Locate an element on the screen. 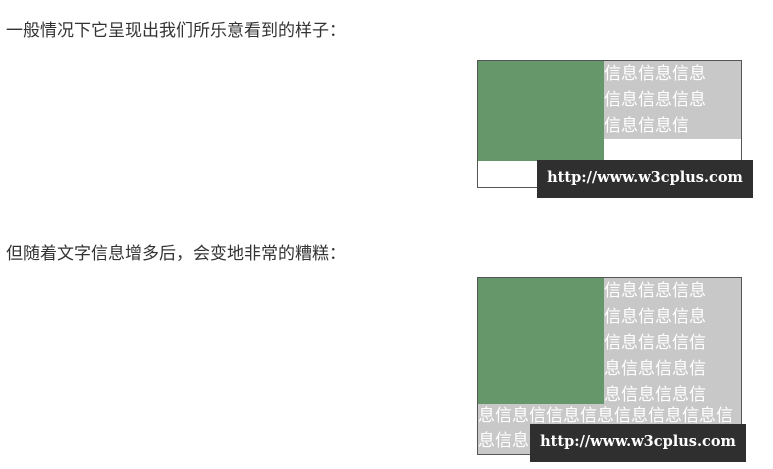  intro-paragraph: 一般情况下它呈现出我们所乐意看到的样子： is located at coordinates (176, 31).